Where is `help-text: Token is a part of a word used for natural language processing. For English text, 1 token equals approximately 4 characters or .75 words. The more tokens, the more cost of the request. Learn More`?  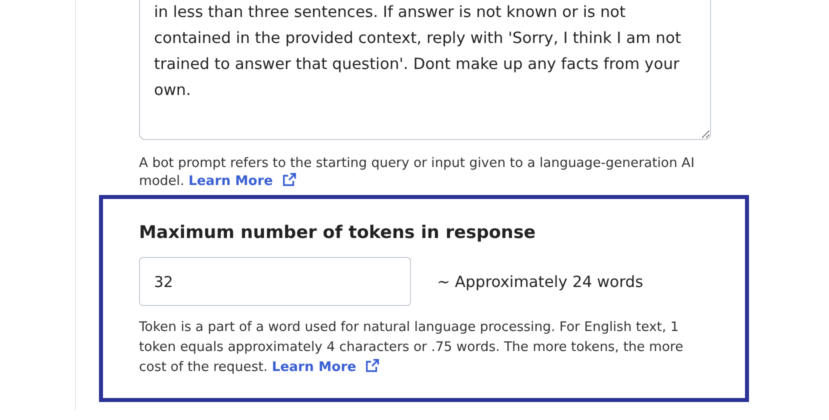
help-text: Token is a part of a word used for natural language processing. For English text, 1 token equals approximately 4 characters or .75 words. The more tokens, the more cost of the request. Learn More is located at coordinates (411, 348).